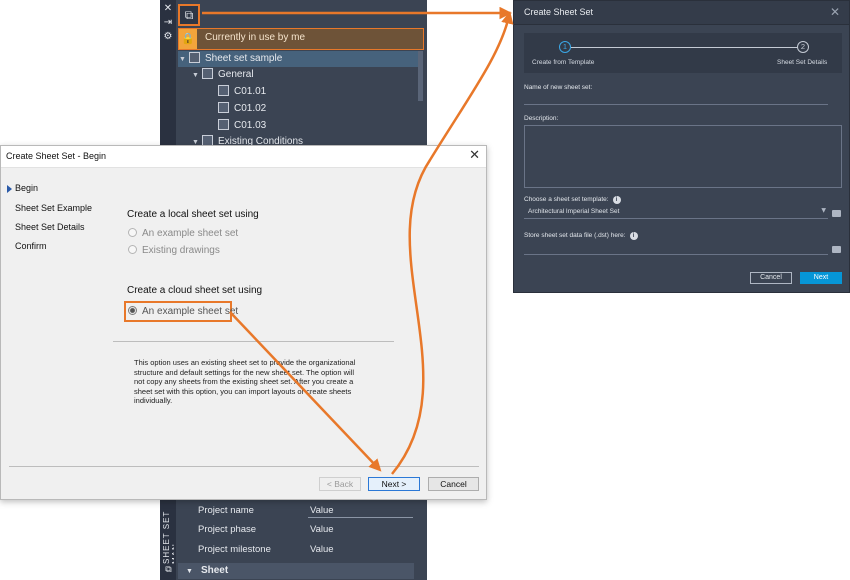  What do you see at coordinates (681, 13) in the screenshot?
I see `dialog-titlebar: Create Sheet Set ✕` at bounding box center [681, 13].